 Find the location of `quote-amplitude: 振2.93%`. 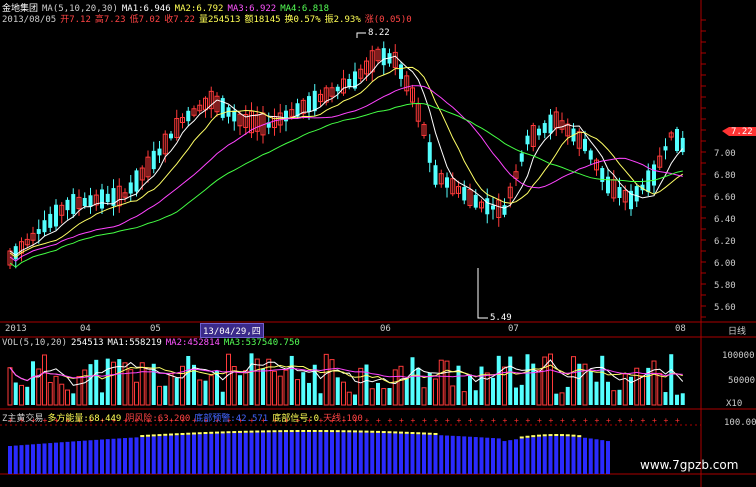

quote-amplitude: 振2.93% is located at coordinates (342, 20).